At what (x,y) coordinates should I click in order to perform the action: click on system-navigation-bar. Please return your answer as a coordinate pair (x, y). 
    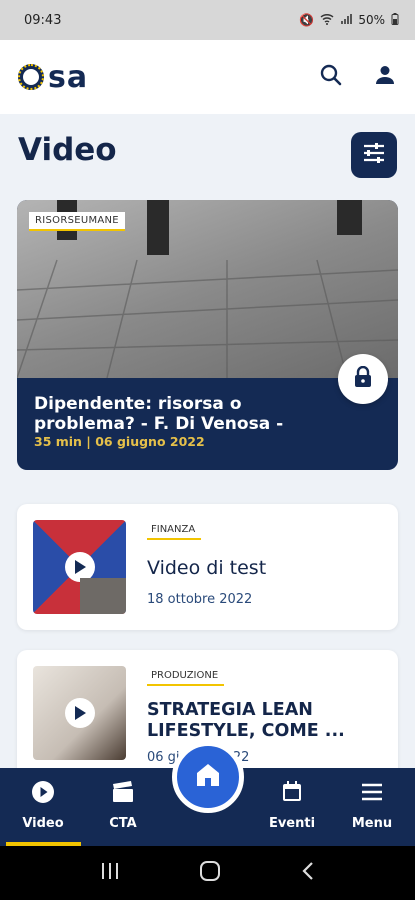
    Looking at the image, I should click on (207, 873).